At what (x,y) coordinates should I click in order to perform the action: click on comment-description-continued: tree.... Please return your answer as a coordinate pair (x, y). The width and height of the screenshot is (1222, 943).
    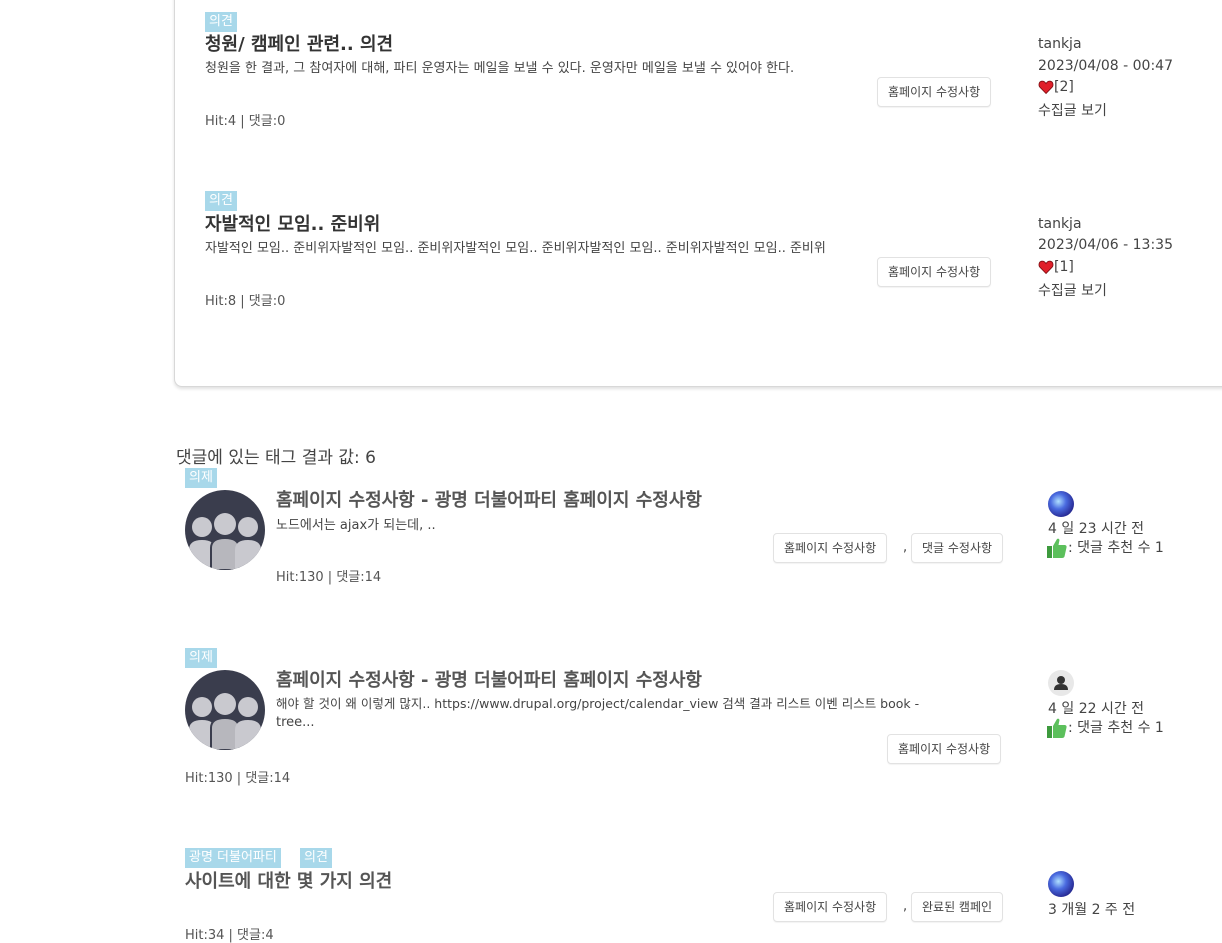
    Looking at the image, I should click on (295, 722).